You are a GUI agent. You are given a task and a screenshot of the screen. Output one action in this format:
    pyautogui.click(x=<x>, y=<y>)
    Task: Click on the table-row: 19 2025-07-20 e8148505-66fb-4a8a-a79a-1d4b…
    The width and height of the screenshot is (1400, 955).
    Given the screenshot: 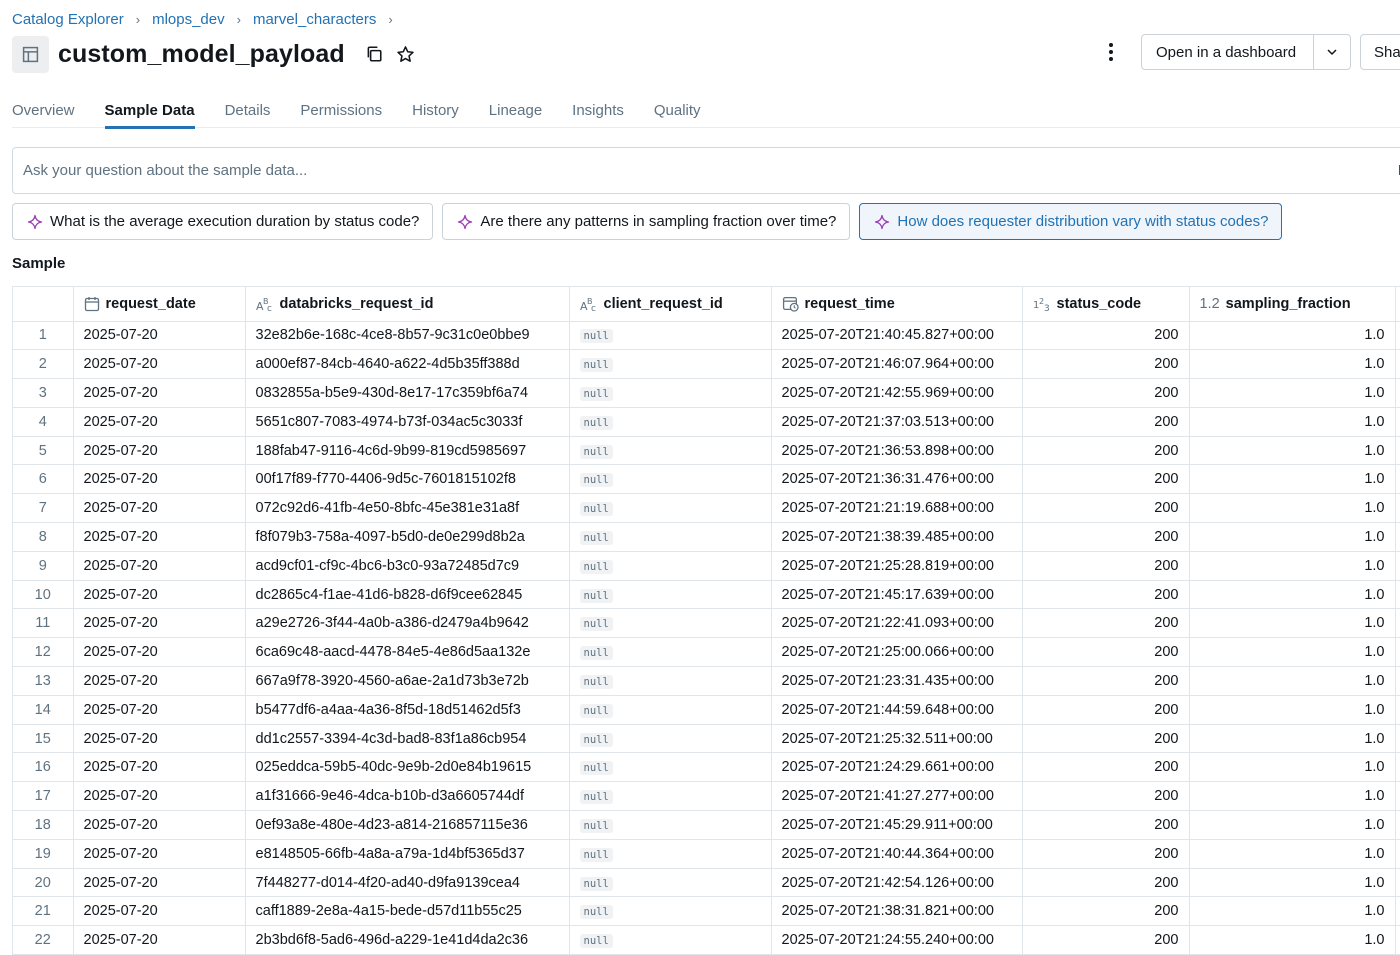 What is the action you would take?
    pyautogui.click(x=706, y=854)
    